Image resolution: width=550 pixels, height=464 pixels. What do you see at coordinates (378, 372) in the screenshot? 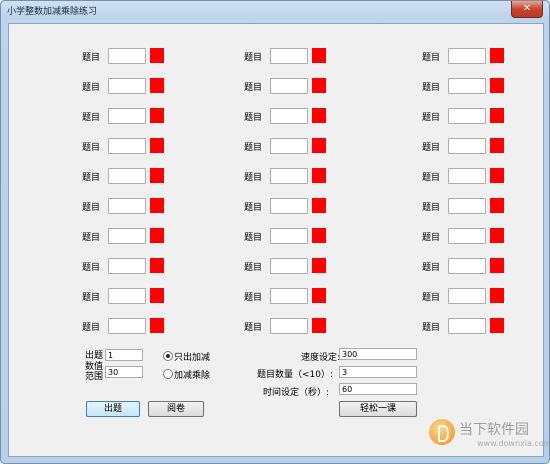
I see `count-input: 3` at bounding box center [378, 372].